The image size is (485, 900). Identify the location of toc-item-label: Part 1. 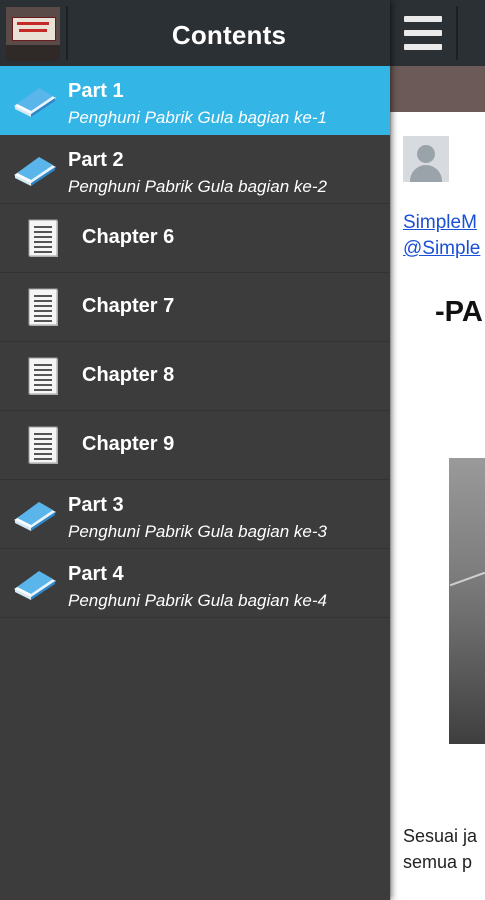
(96, 91).